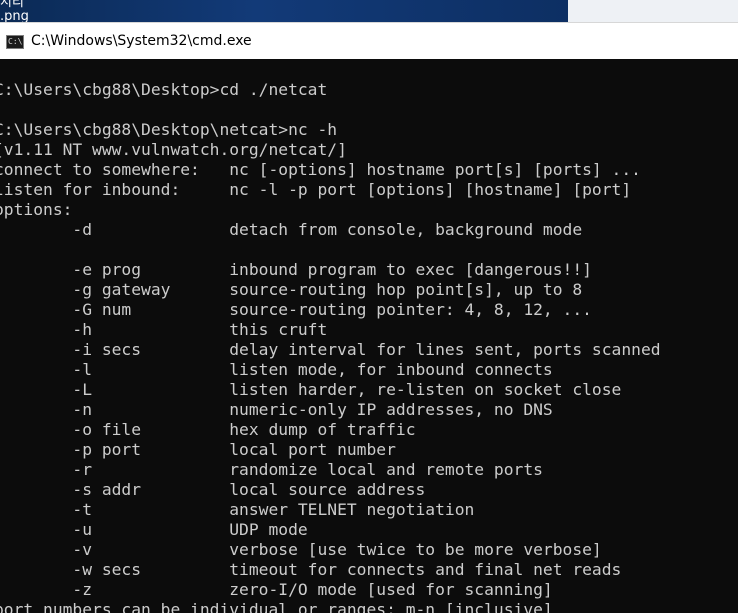  I want to click on console-line: -t answer TELNET negotiation, so click(237, 509).